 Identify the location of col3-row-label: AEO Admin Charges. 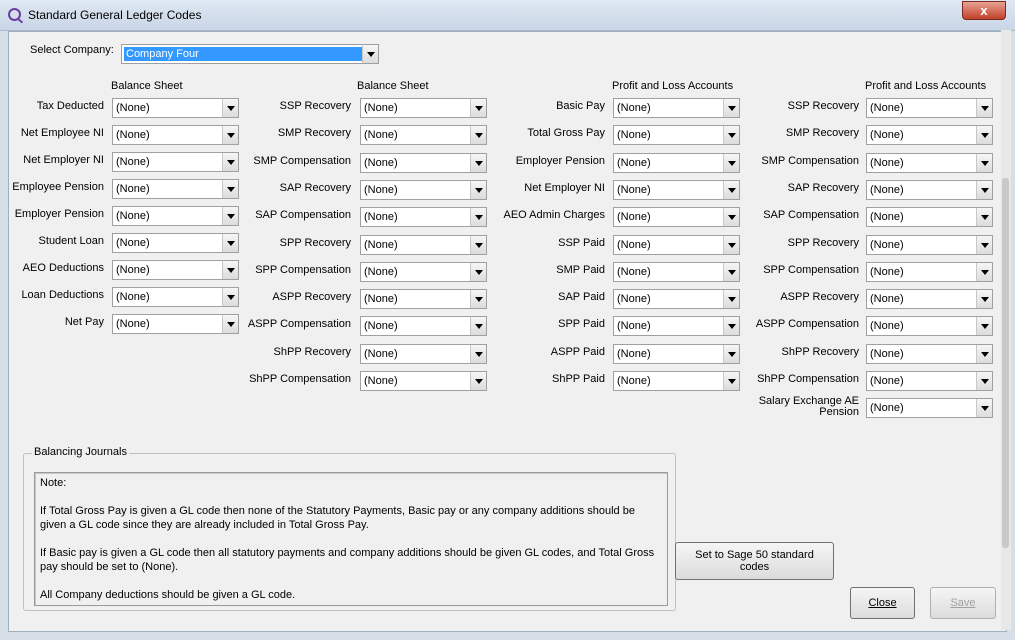
(505, 215).